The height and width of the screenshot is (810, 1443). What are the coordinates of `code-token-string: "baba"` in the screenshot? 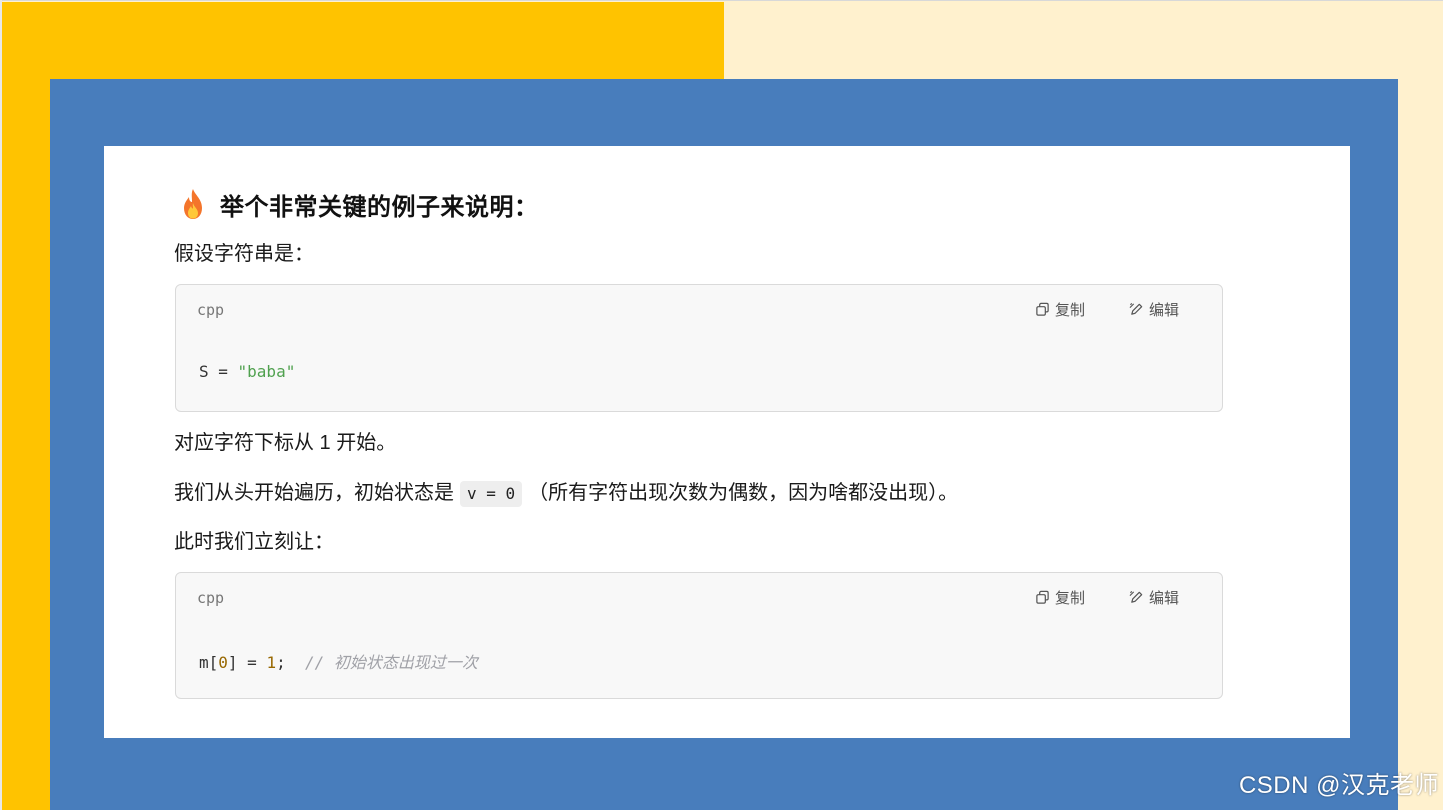 It's located at (266, 371).